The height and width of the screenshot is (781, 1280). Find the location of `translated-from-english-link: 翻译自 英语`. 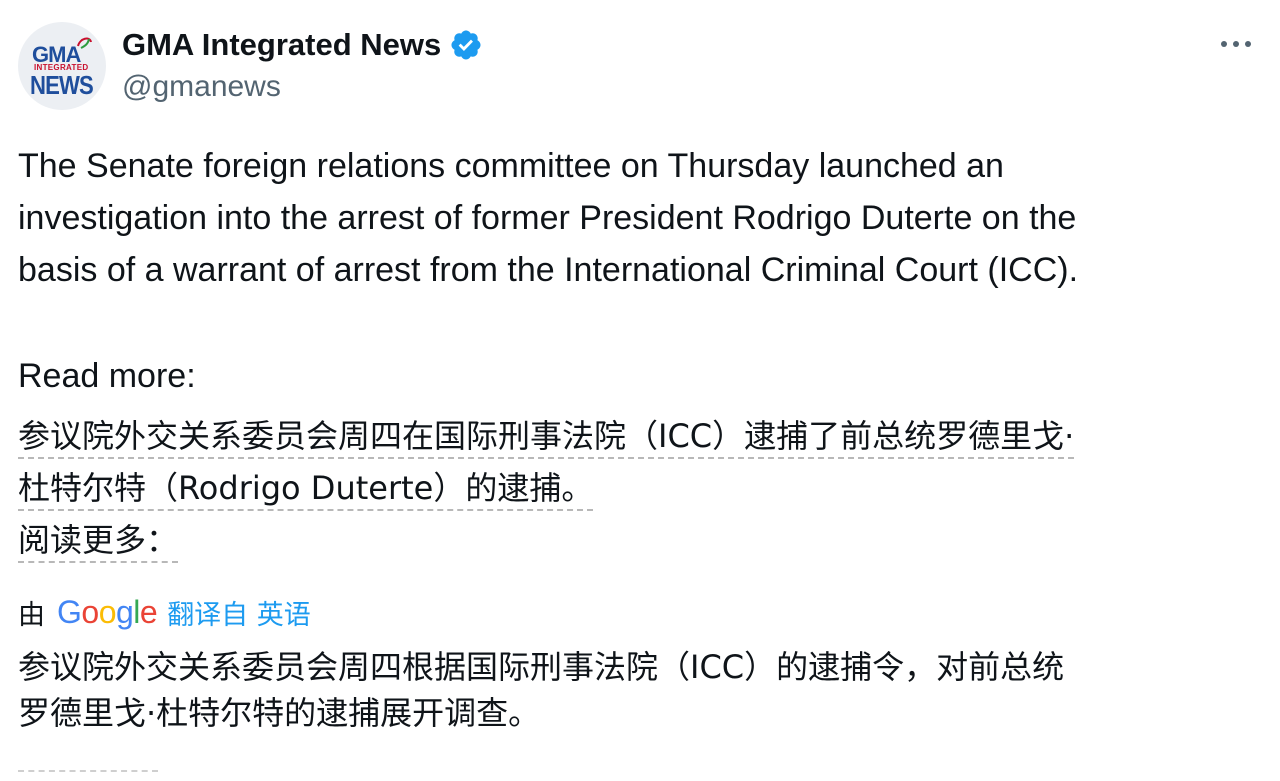

translated-from-english-link: 翻译自 英语 is located at coordinates (239, 612).